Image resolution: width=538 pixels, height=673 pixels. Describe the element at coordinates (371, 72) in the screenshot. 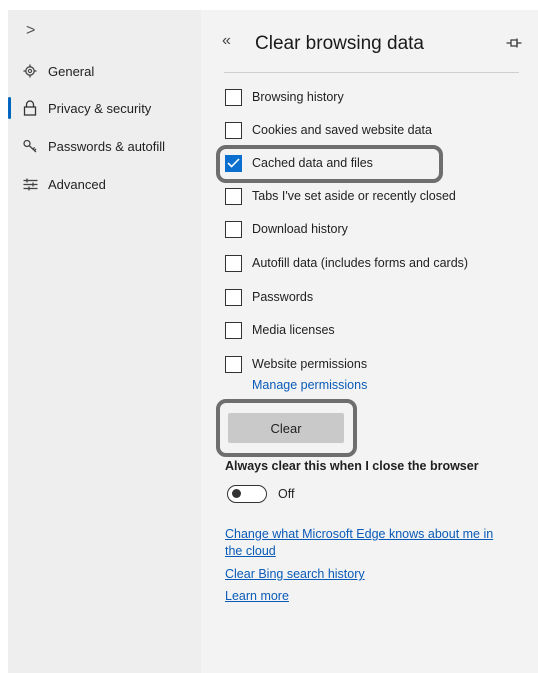

I see `divider` at that location.